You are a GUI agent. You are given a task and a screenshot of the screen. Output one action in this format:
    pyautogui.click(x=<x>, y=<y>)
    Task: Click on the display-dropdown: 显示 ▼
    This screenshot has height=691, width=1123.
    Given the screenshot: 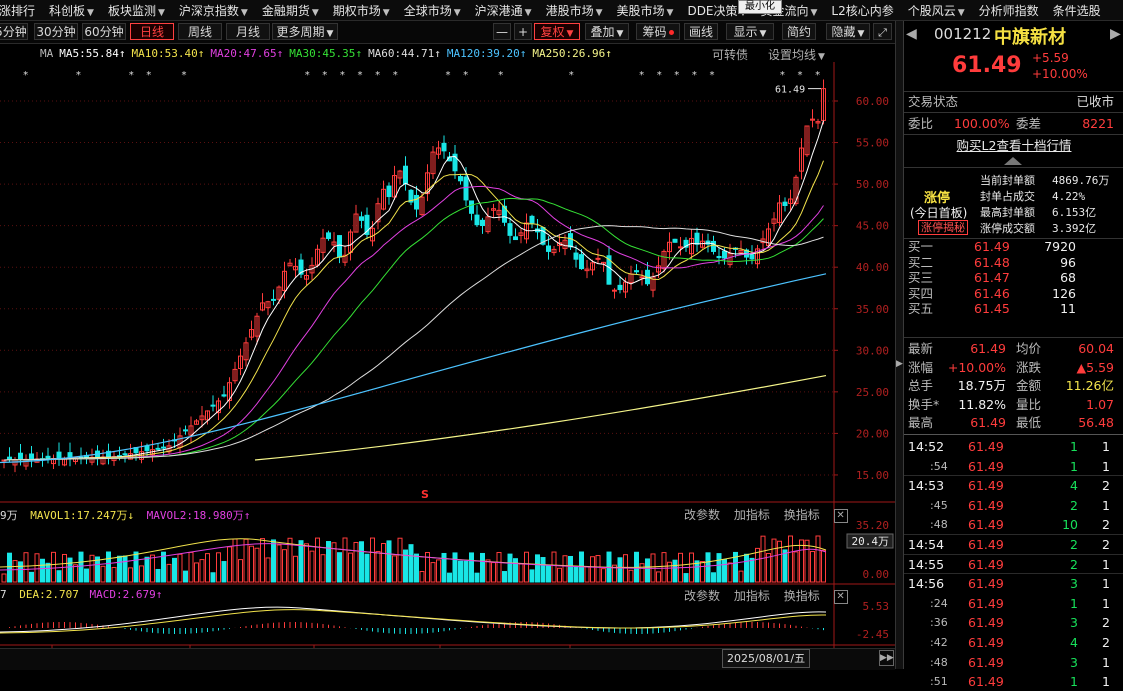 What is the action you would take?
    pyautogui.click(x=750, y=31)
    